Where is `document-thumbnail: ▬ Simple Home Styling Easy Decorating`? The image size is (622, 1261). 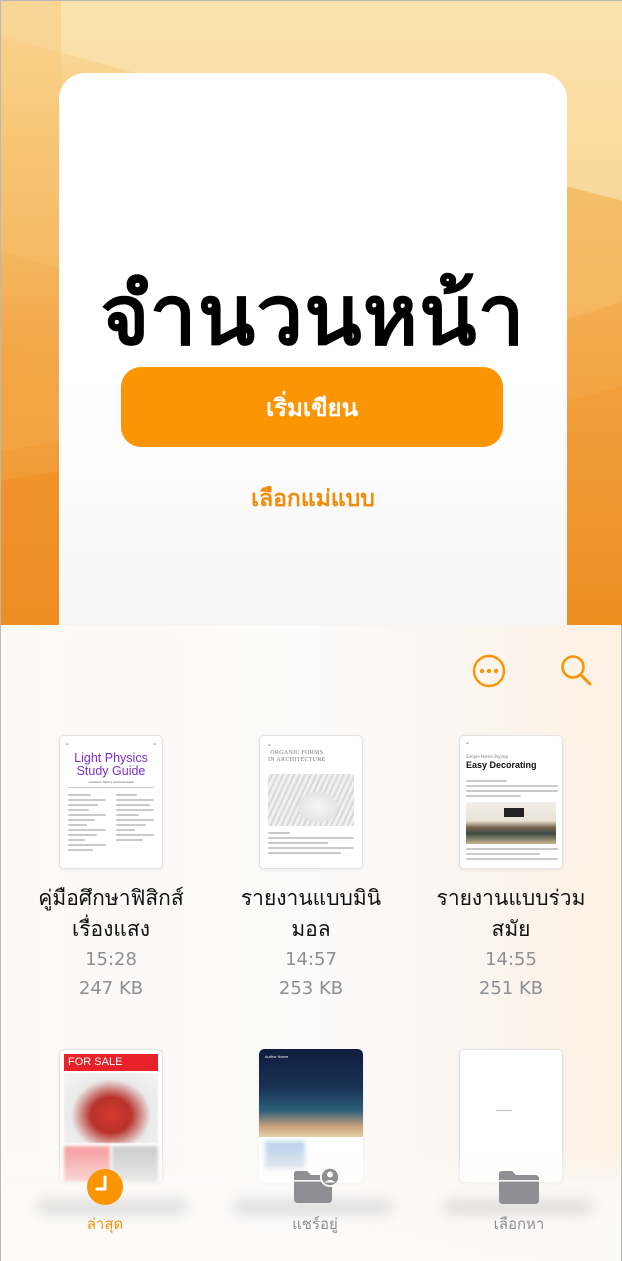 document-thumbnail: ▬ Simple Home Styling Easy Decorating is located at coordinates (511, 802).